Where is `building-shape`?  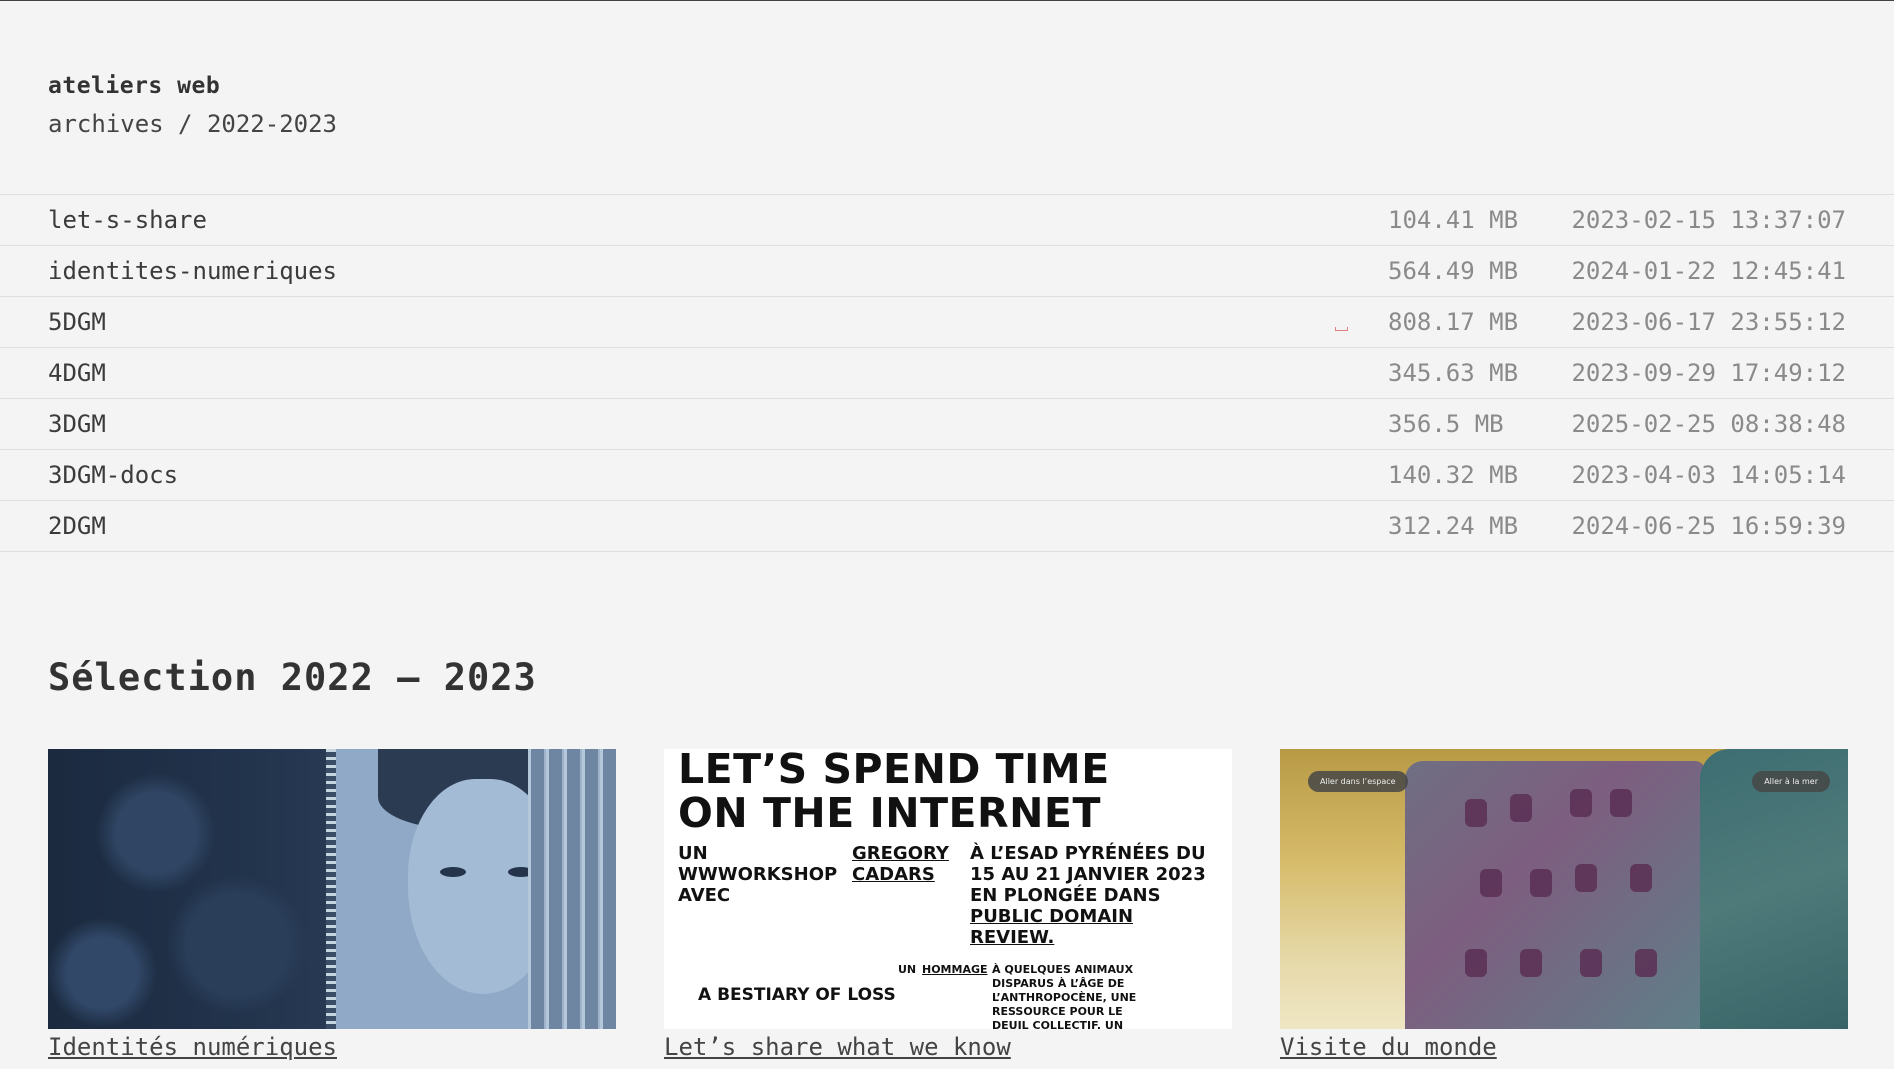
building-shape is located at coordinates (1555, 895).